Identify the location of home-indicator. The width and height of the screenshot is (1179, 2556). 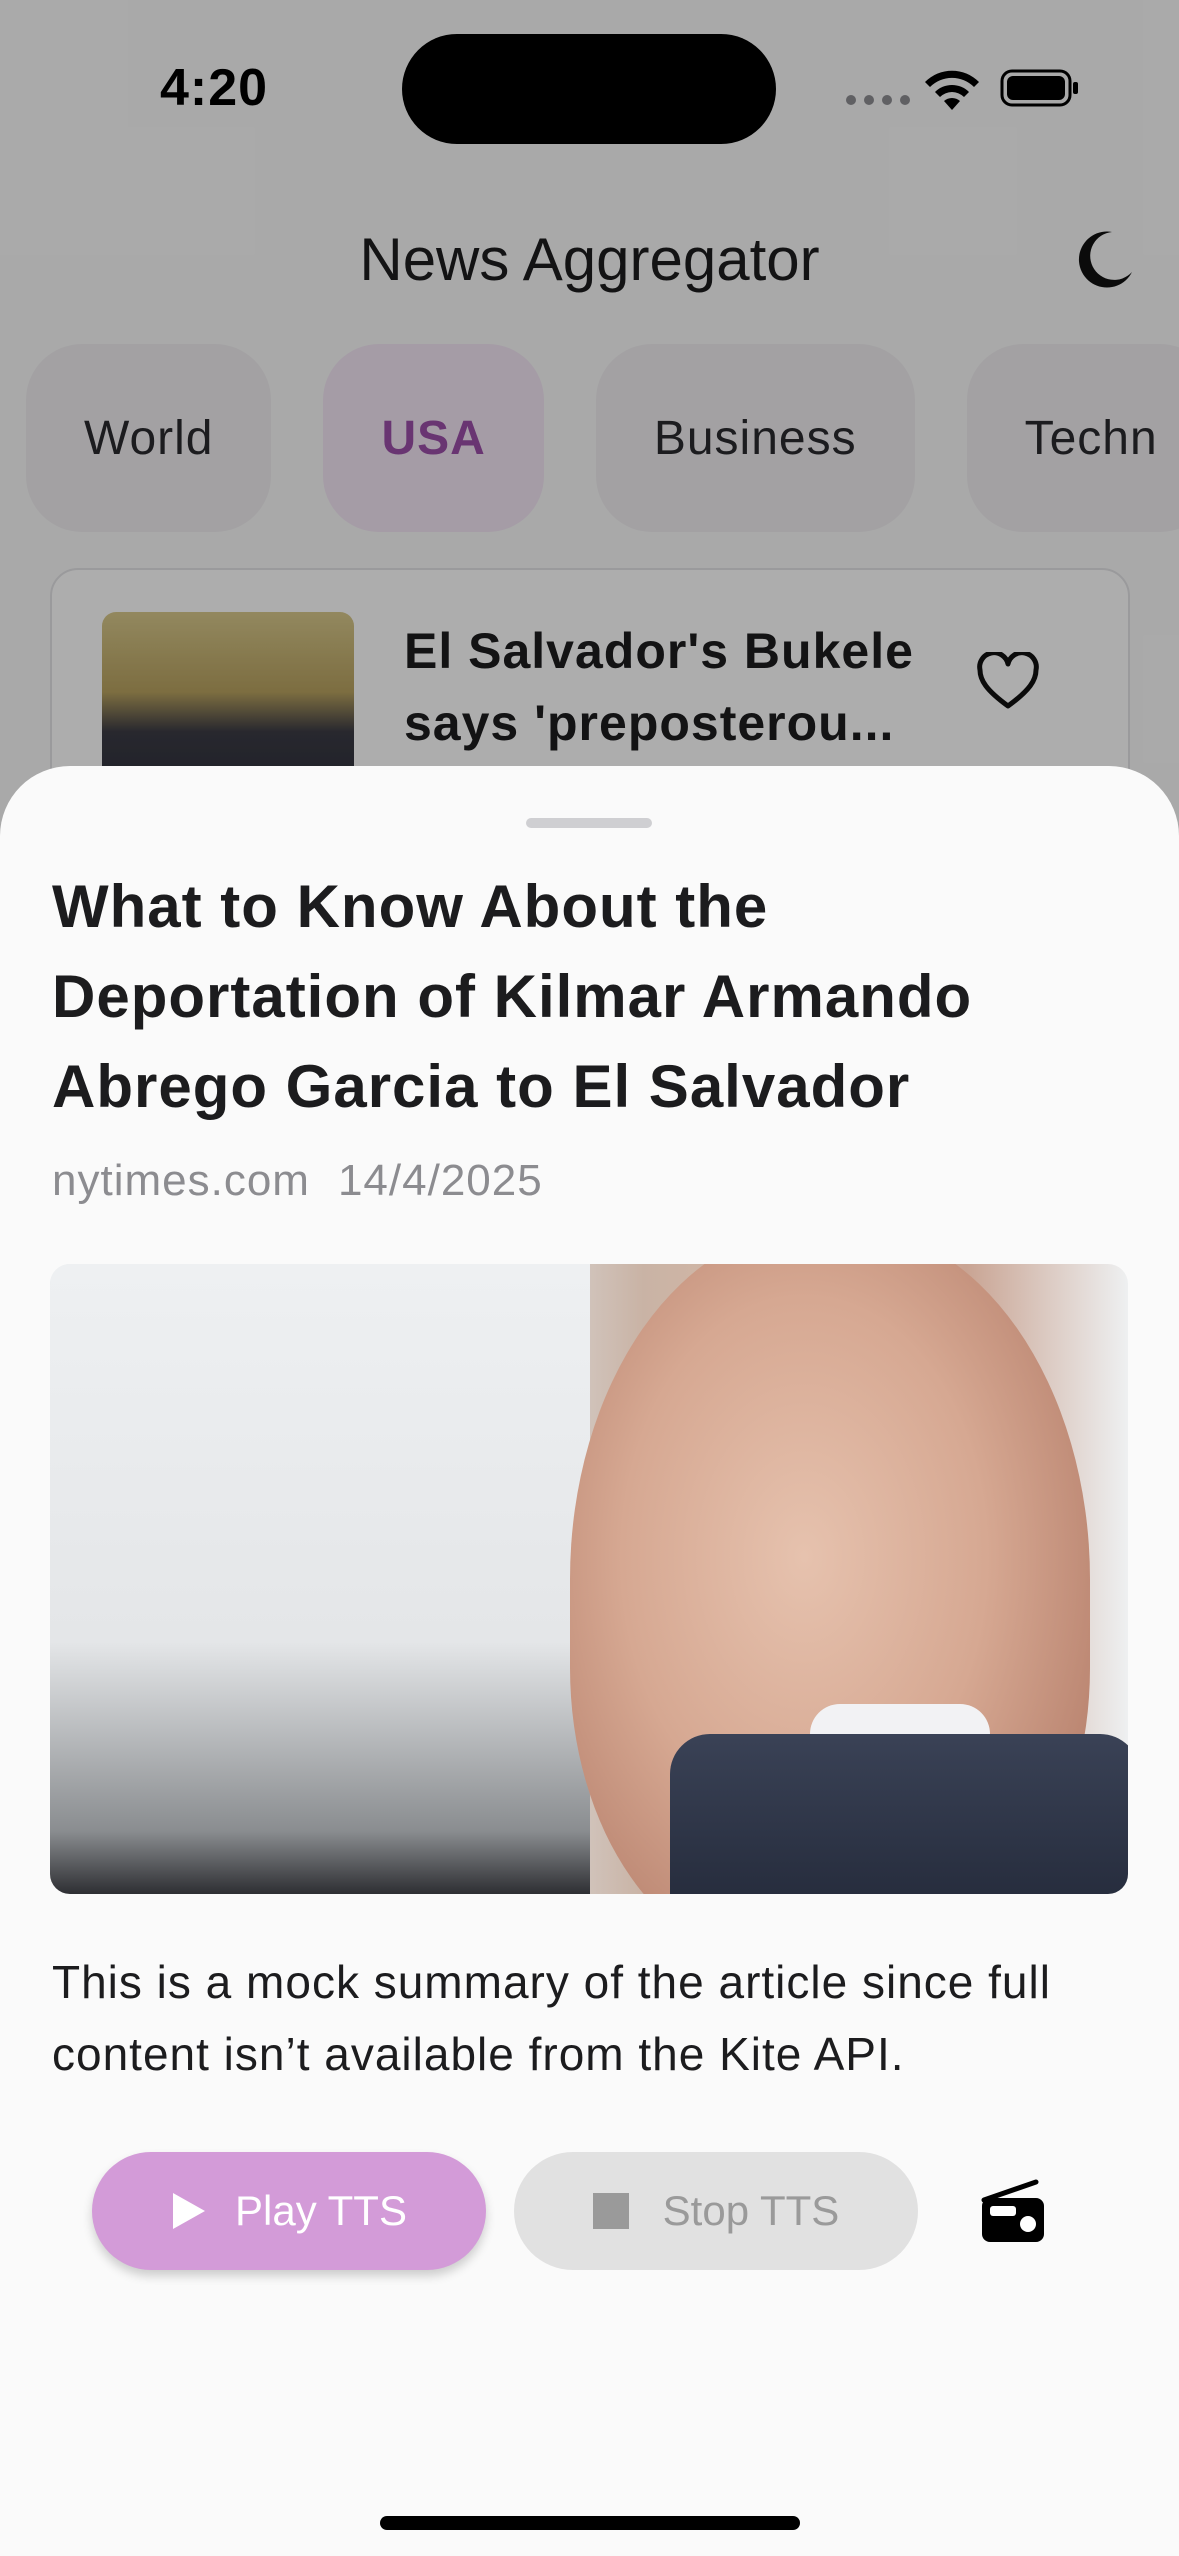
(590, 2523).